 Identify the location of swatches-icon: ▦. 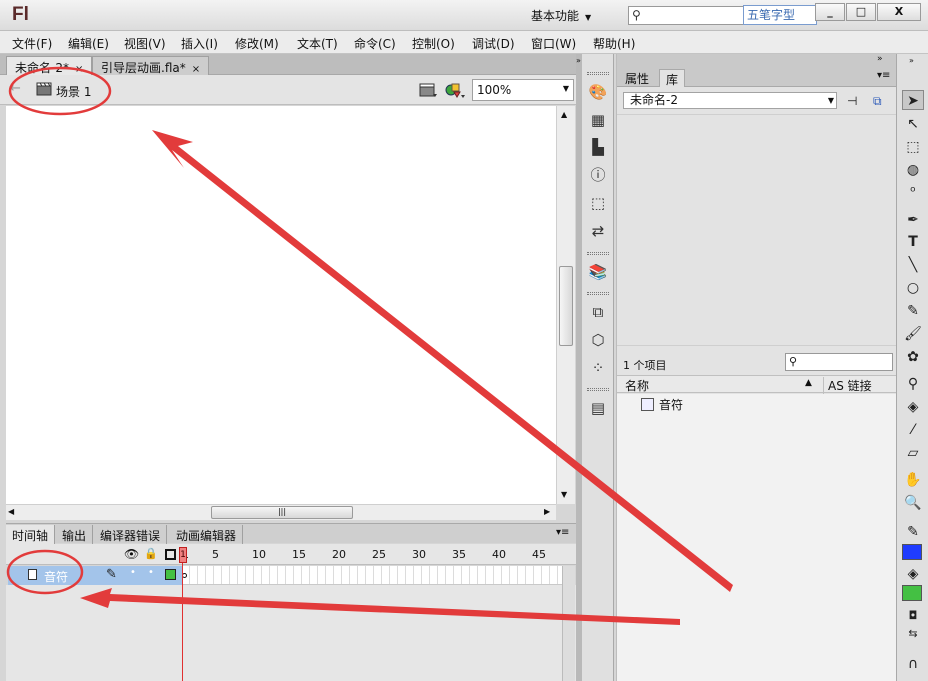
(598, 120).